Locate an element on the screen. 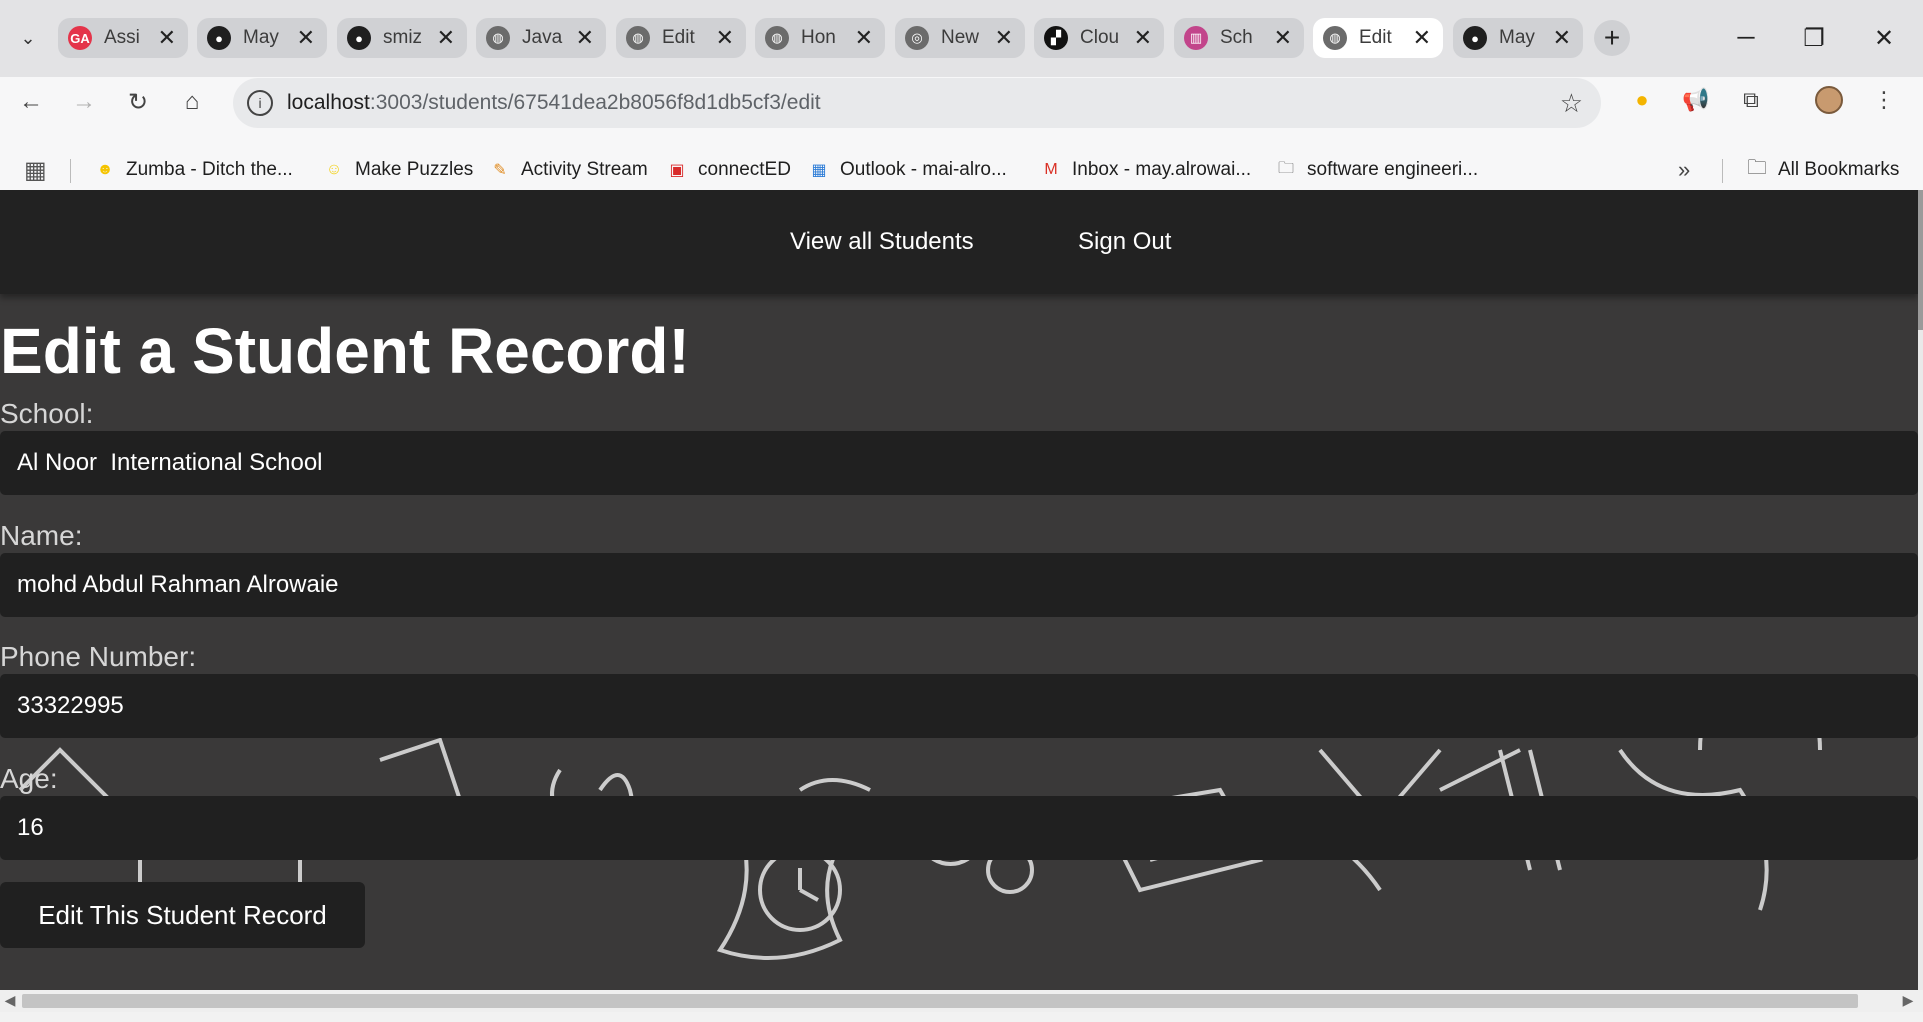 This screenshot has width=1923, height=1022. bookmark-star-icon: ☆ is located at coordinates (1571, 103).